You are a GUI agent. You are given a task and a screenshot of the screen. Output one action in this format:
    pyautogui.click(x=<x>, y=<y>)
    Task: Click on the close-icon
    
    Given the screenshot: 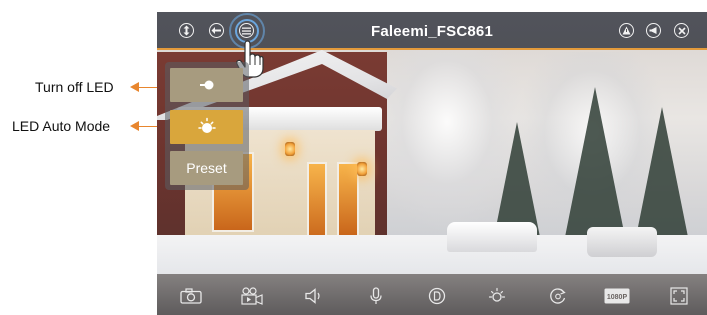 What is the action you would take?
    pyautogui.click(x=681, y=30)
    